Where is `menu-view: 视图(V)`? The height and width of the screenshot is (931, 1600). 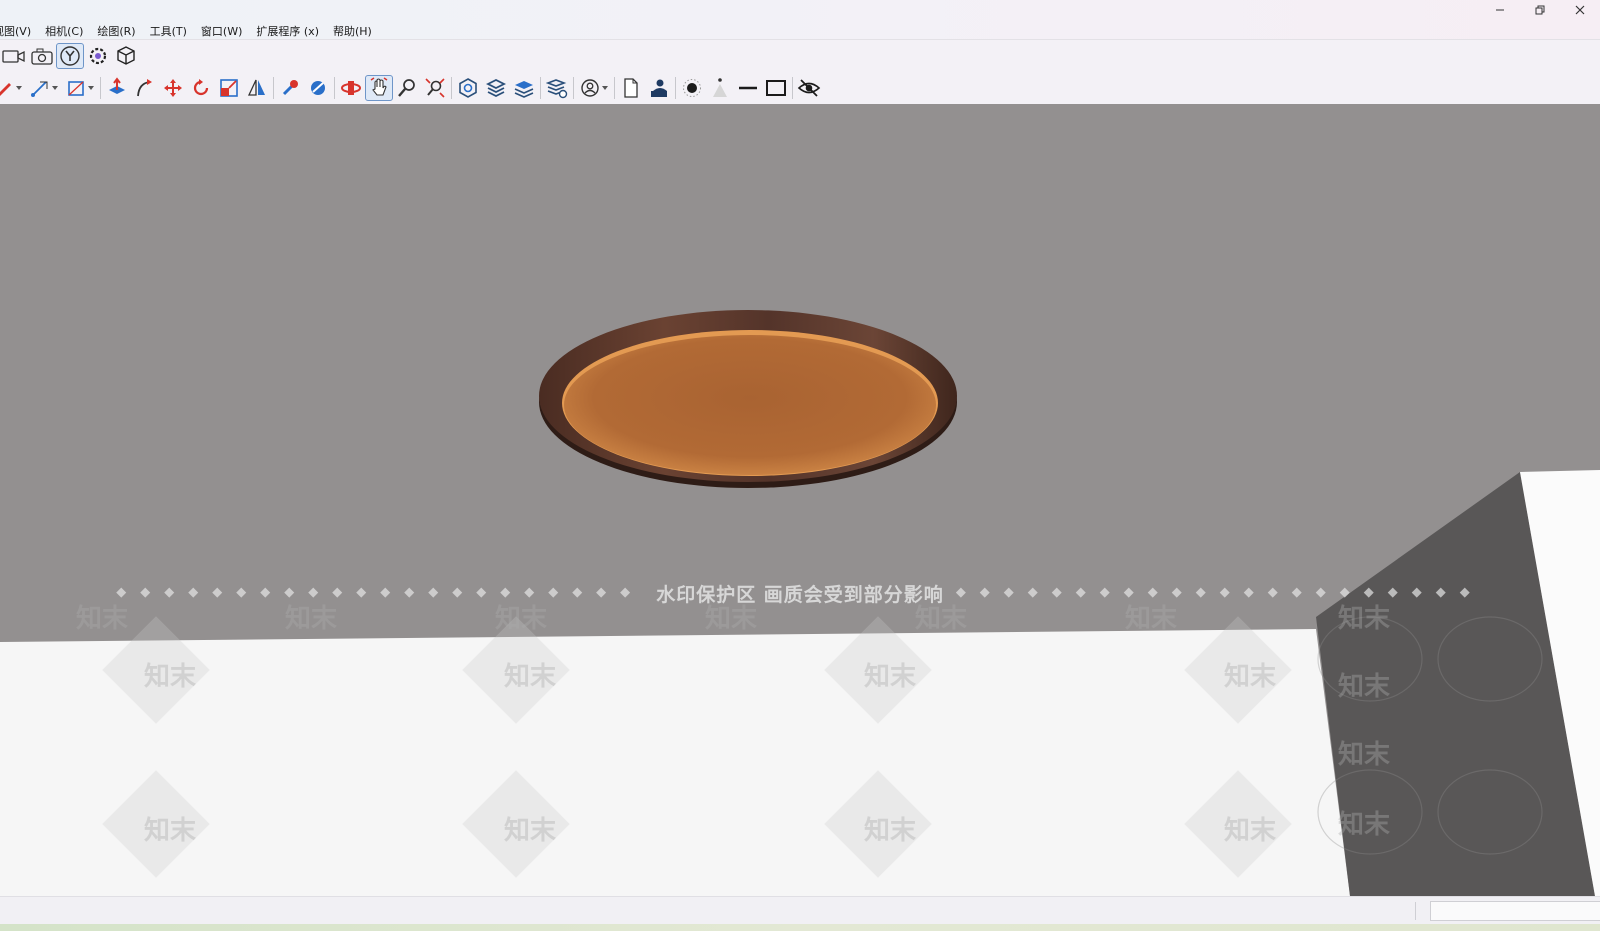 menu-view: 视图(V) is located at coordinates (16, 31).